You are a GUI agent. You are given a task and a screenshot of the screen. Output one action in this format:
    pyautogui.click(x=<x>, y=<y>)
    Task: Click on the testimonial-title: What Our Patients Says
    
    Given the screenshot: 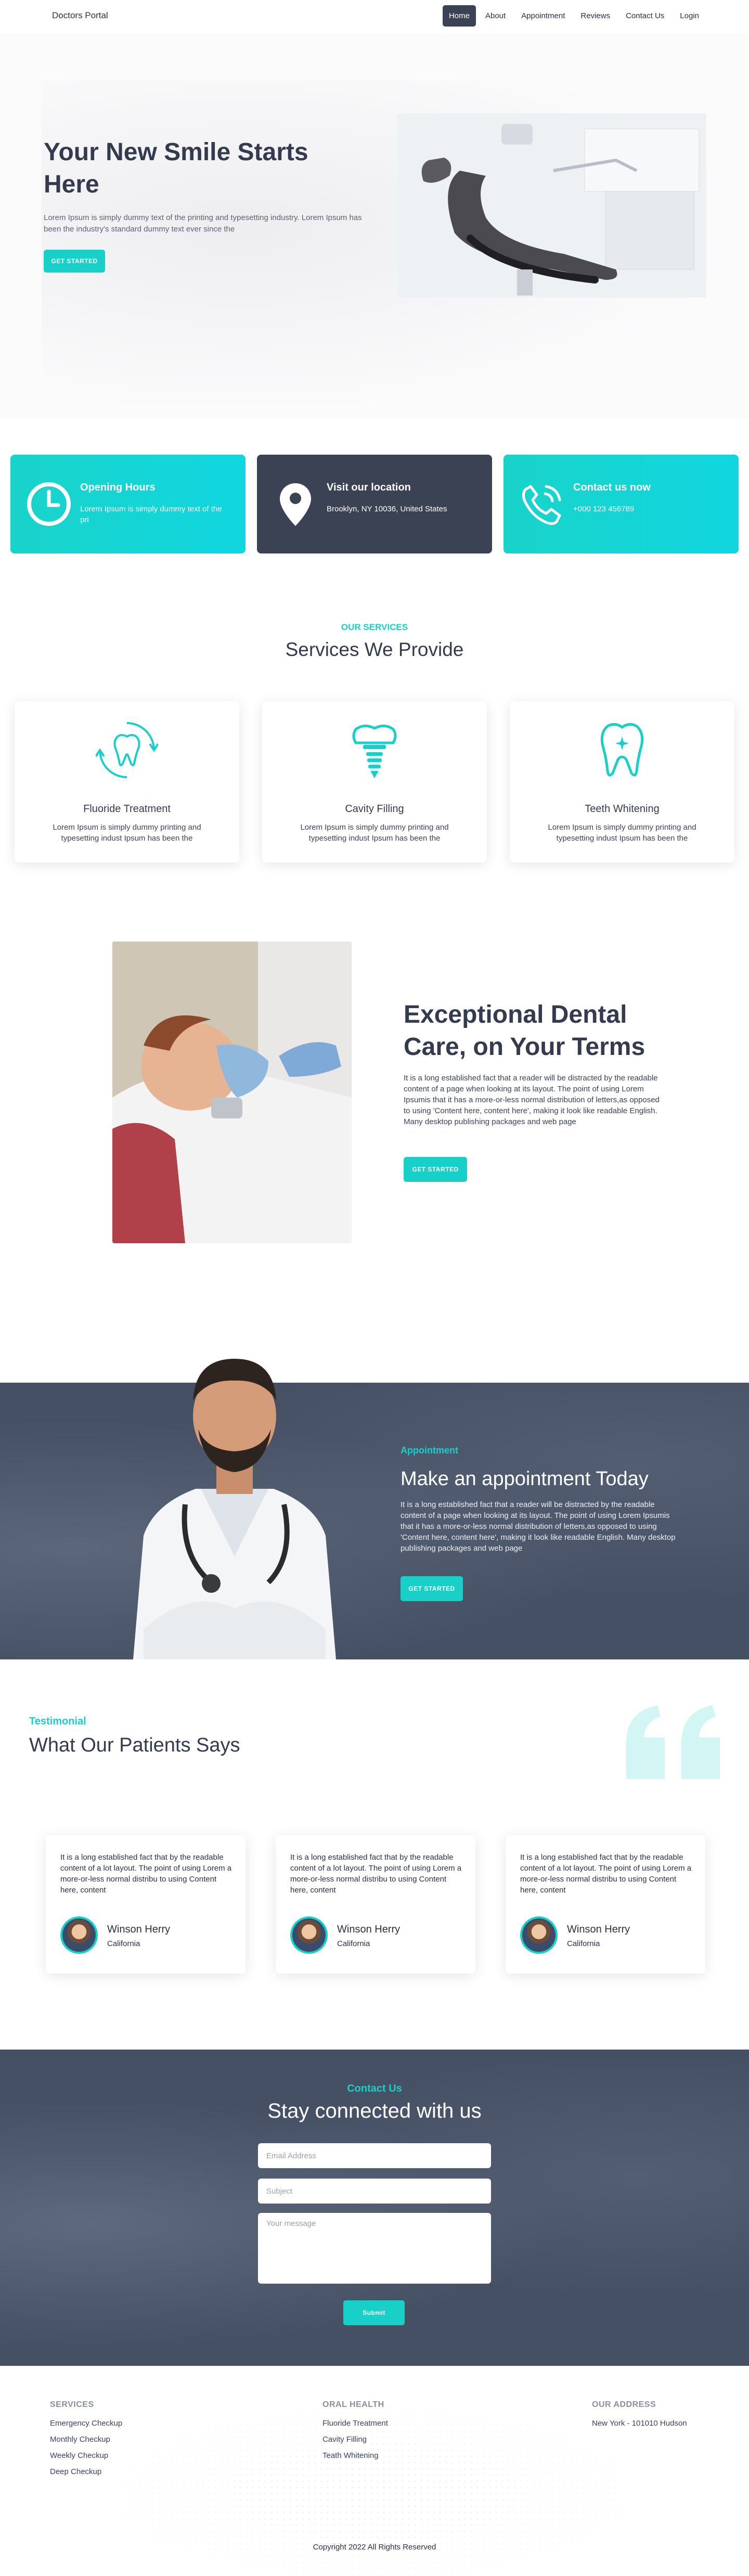 What is the action you would take?
    pyautogui.click(x=134, y=1745)
    